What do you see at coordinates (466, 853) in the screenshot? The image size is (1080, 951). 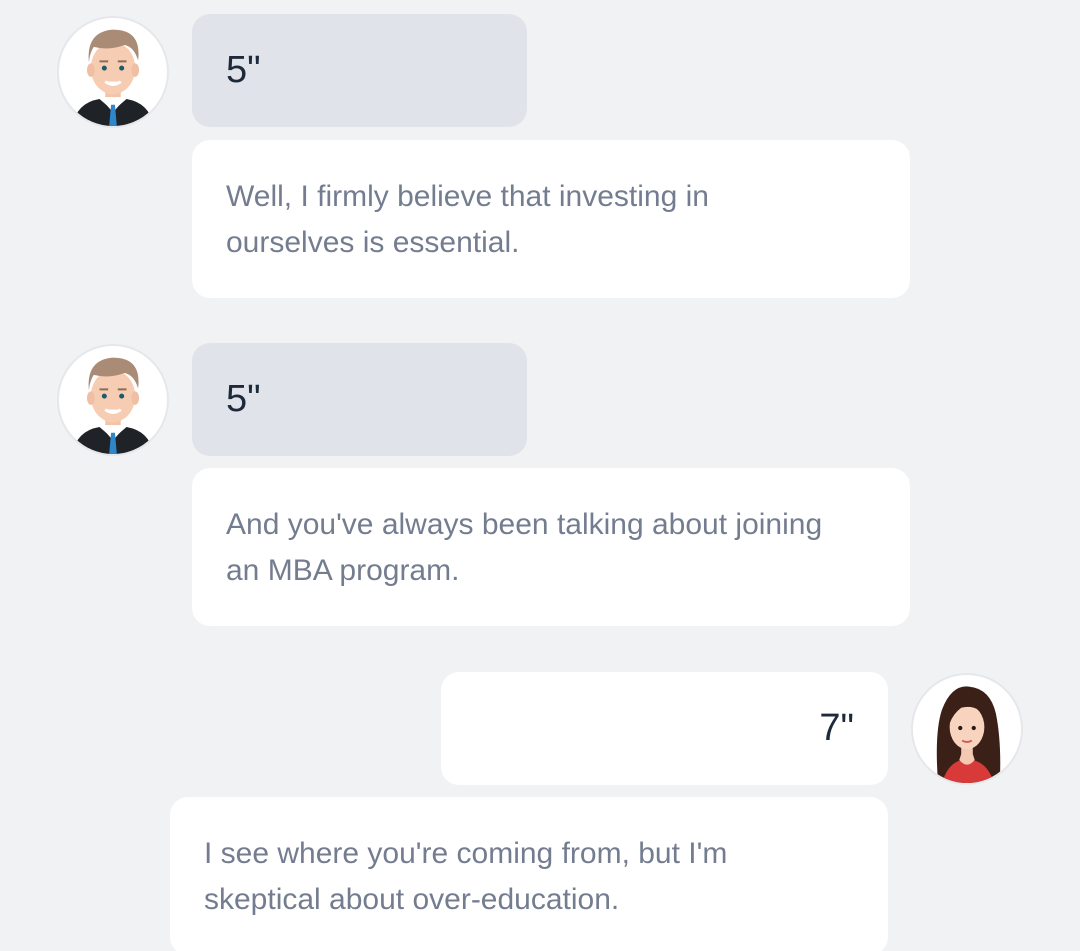 I see `message-text-line: I see where you're coming from, but I'm` at bounding box center [466, 853].